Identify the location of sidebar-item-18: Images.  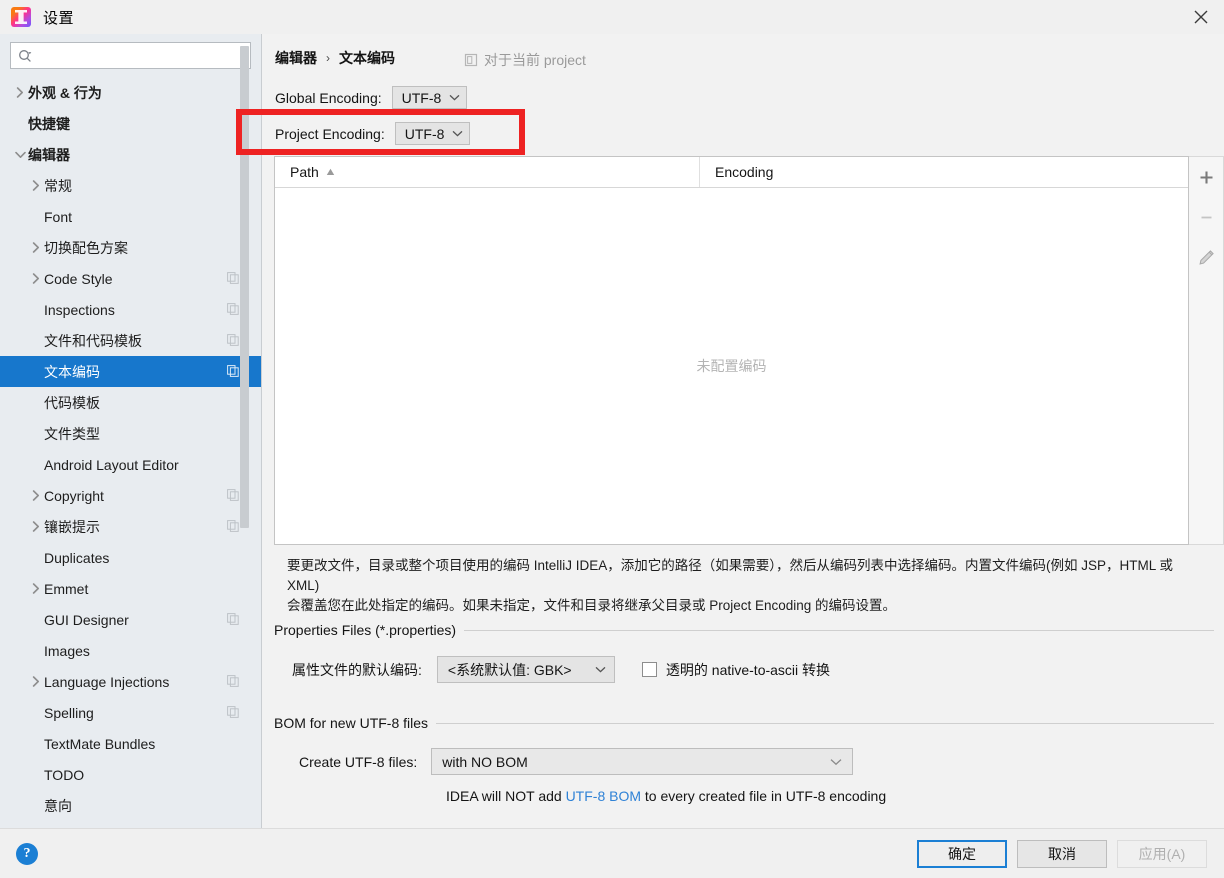
(130, 650).